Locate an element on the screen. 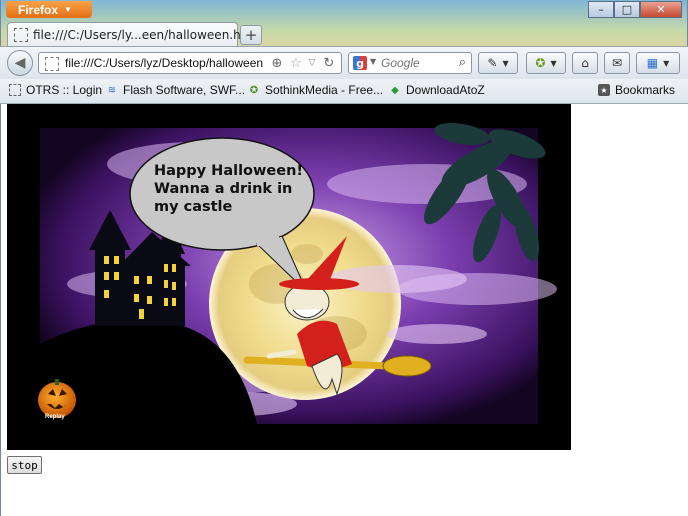 This screenshot has width=688, height=516. plus-icon: + is located at coordinates (251, 35).